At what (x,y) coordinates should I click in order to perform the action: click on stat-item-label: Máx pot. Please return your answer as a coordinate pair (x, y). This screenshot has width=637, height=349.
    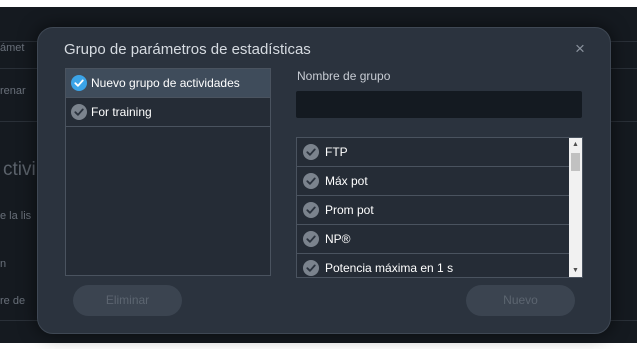
    Looking at the image, I should click on (346, 181).